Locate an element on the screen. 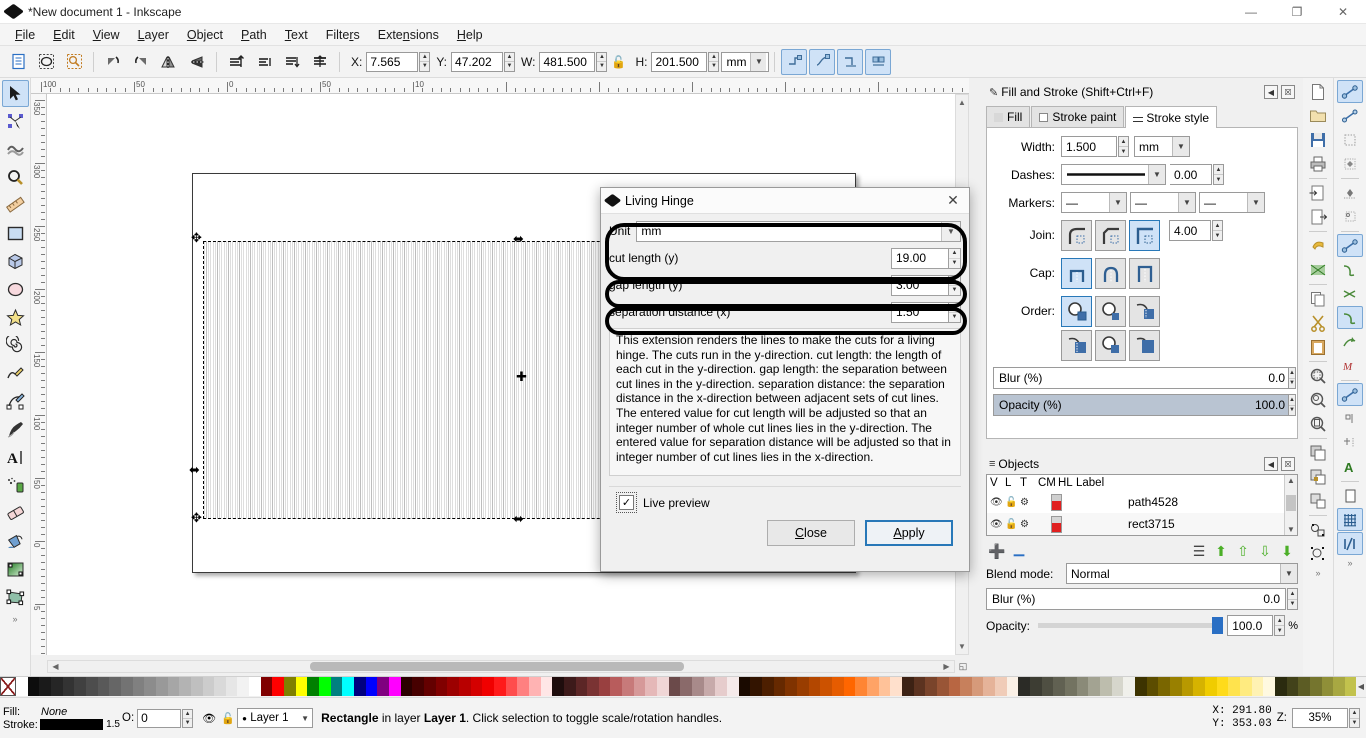 The width and height of the screenshot is (1366, 738). round-cap-button is located at coordinates (1110, 273).